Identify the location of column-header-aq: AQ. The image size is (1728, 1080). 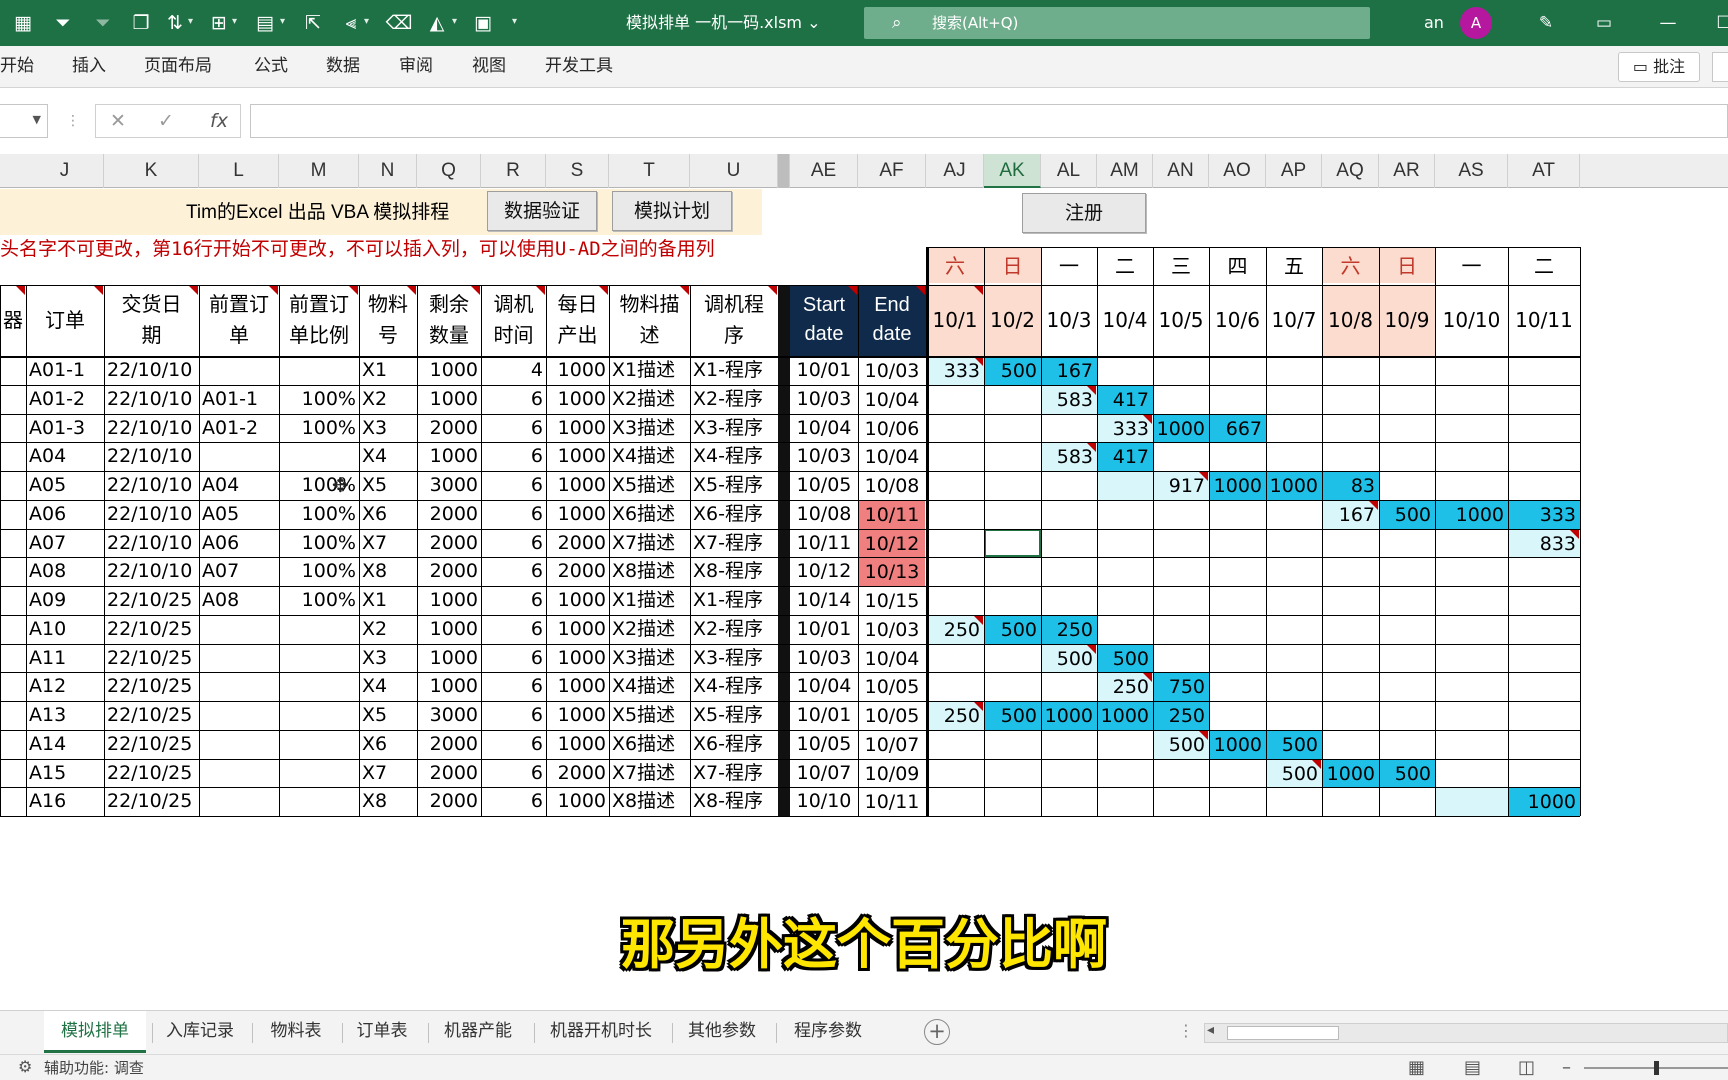
(1350, 171).